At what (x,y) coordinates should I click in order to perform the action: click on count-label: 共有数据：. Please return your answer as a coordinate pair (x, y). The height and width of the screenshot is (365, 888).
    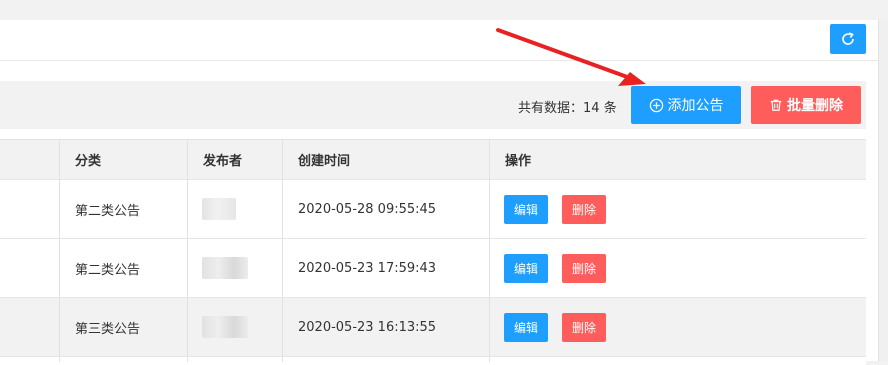
    Looking at the image, I should click on (551, 108).